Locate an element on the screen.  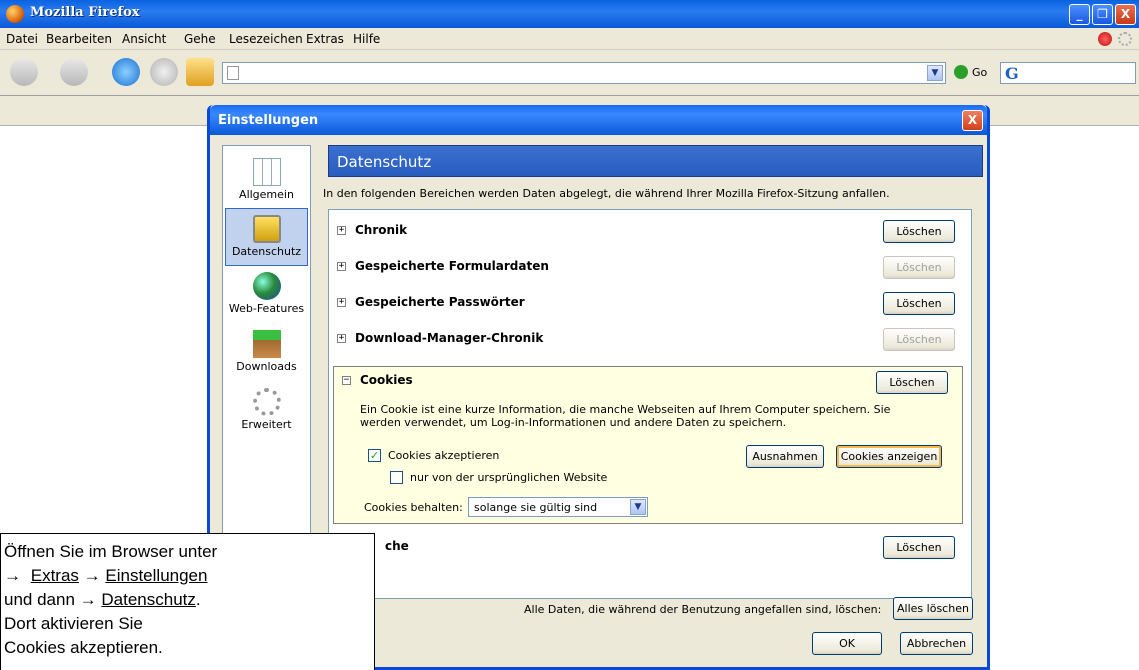
firefox-logo-icon is located at coordinates (15, 14).